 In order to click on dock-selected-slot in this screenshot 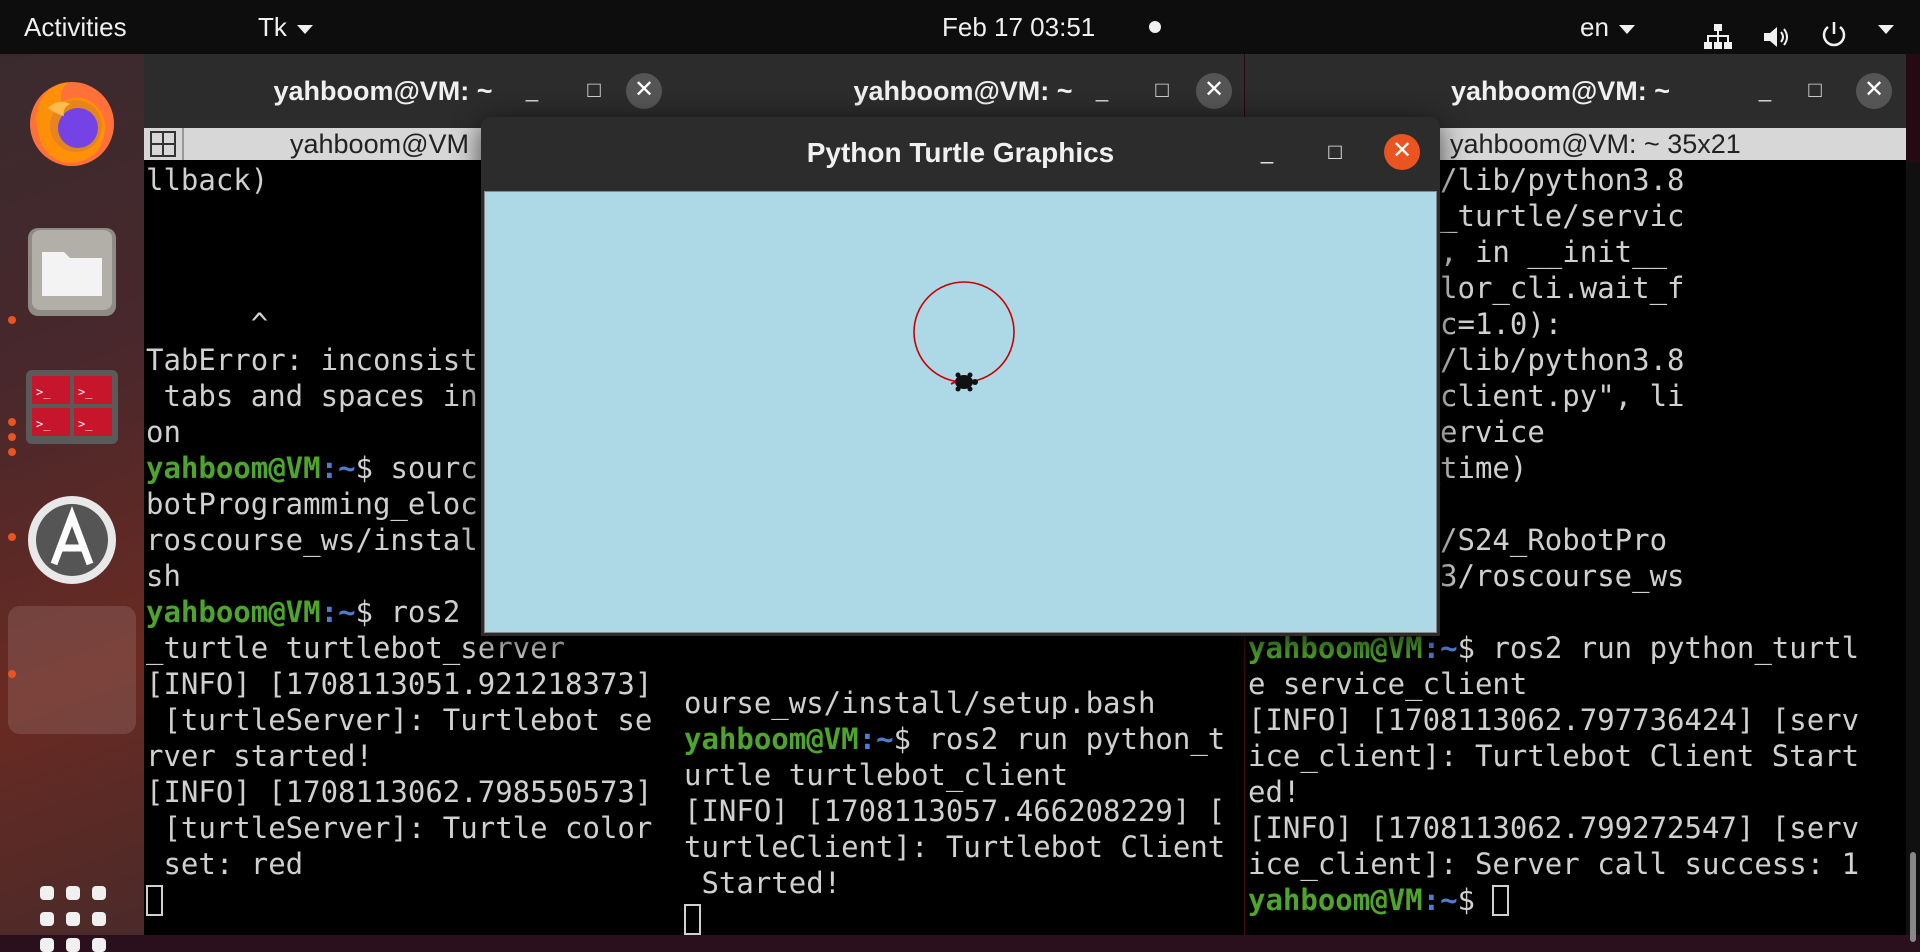, I will do `click(72, 670)`.